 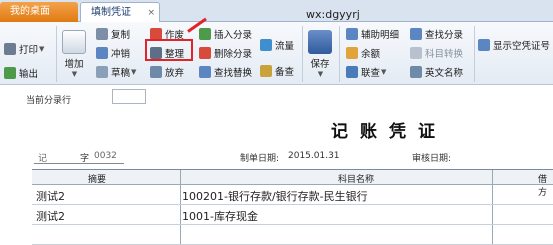 What do you see at coordinates (225, 34) in the screenshot?
I see `insert-entry-button: 插入分录` at bounding box center [225, 34].